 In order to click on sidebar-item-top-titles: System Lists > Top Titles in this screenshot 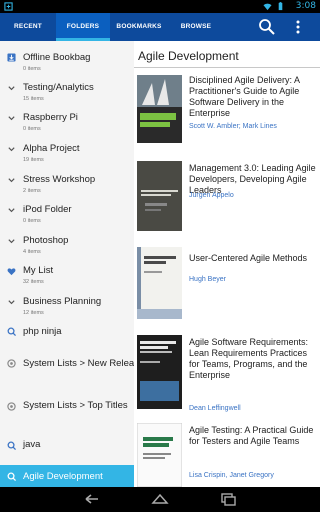, I will do `click(77, 417)`.